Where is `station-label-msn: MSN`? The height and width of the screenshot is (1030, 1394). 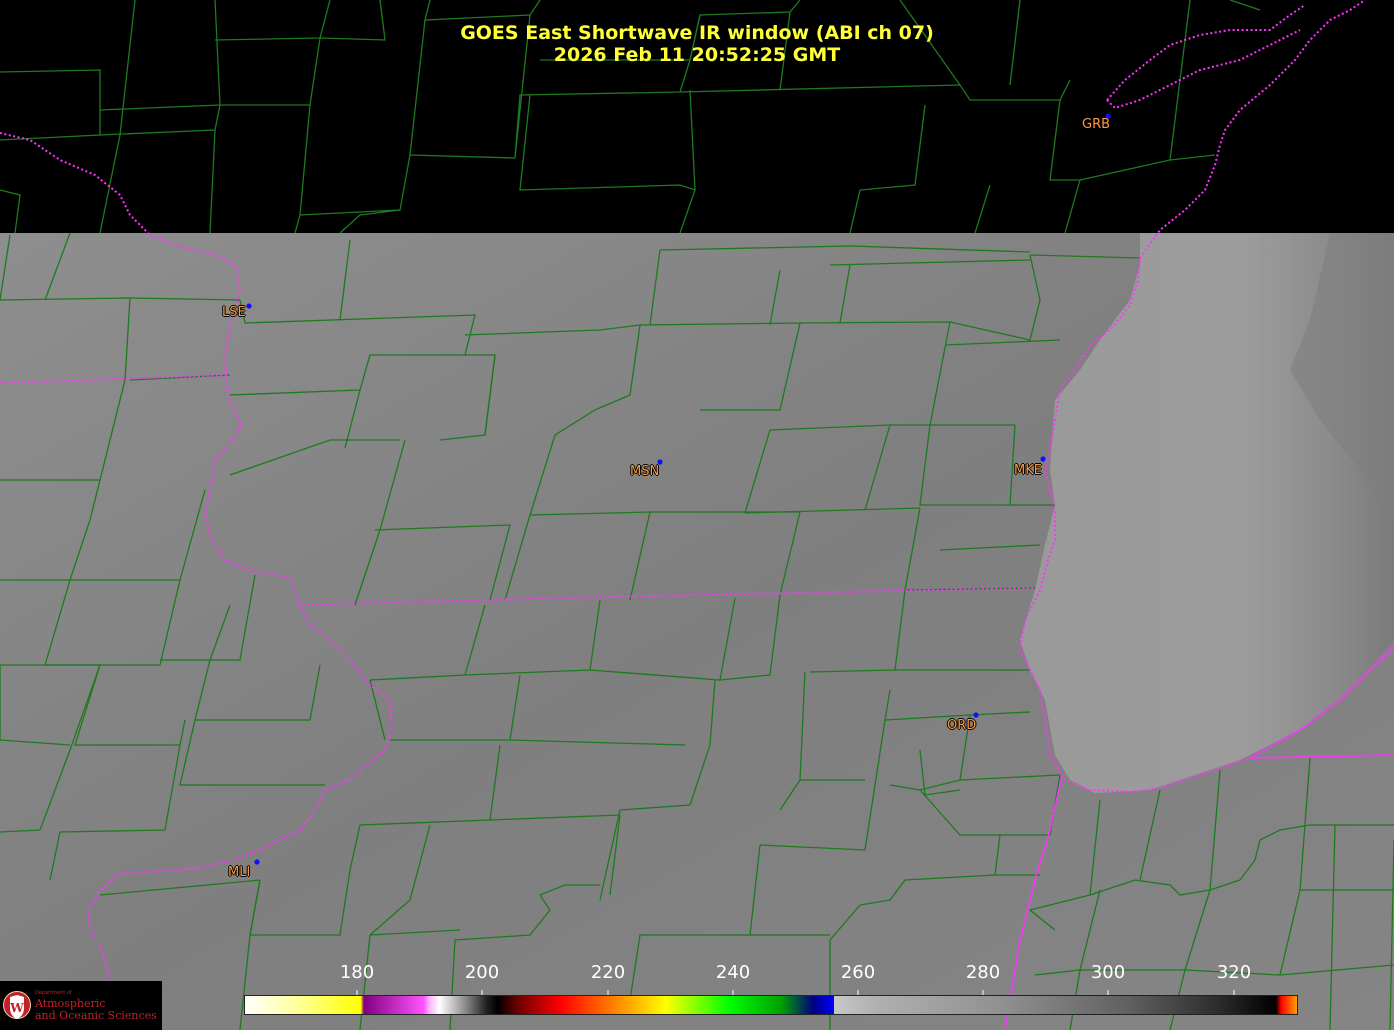
station-label-msn: MSN is located at coordinates (645, 471).